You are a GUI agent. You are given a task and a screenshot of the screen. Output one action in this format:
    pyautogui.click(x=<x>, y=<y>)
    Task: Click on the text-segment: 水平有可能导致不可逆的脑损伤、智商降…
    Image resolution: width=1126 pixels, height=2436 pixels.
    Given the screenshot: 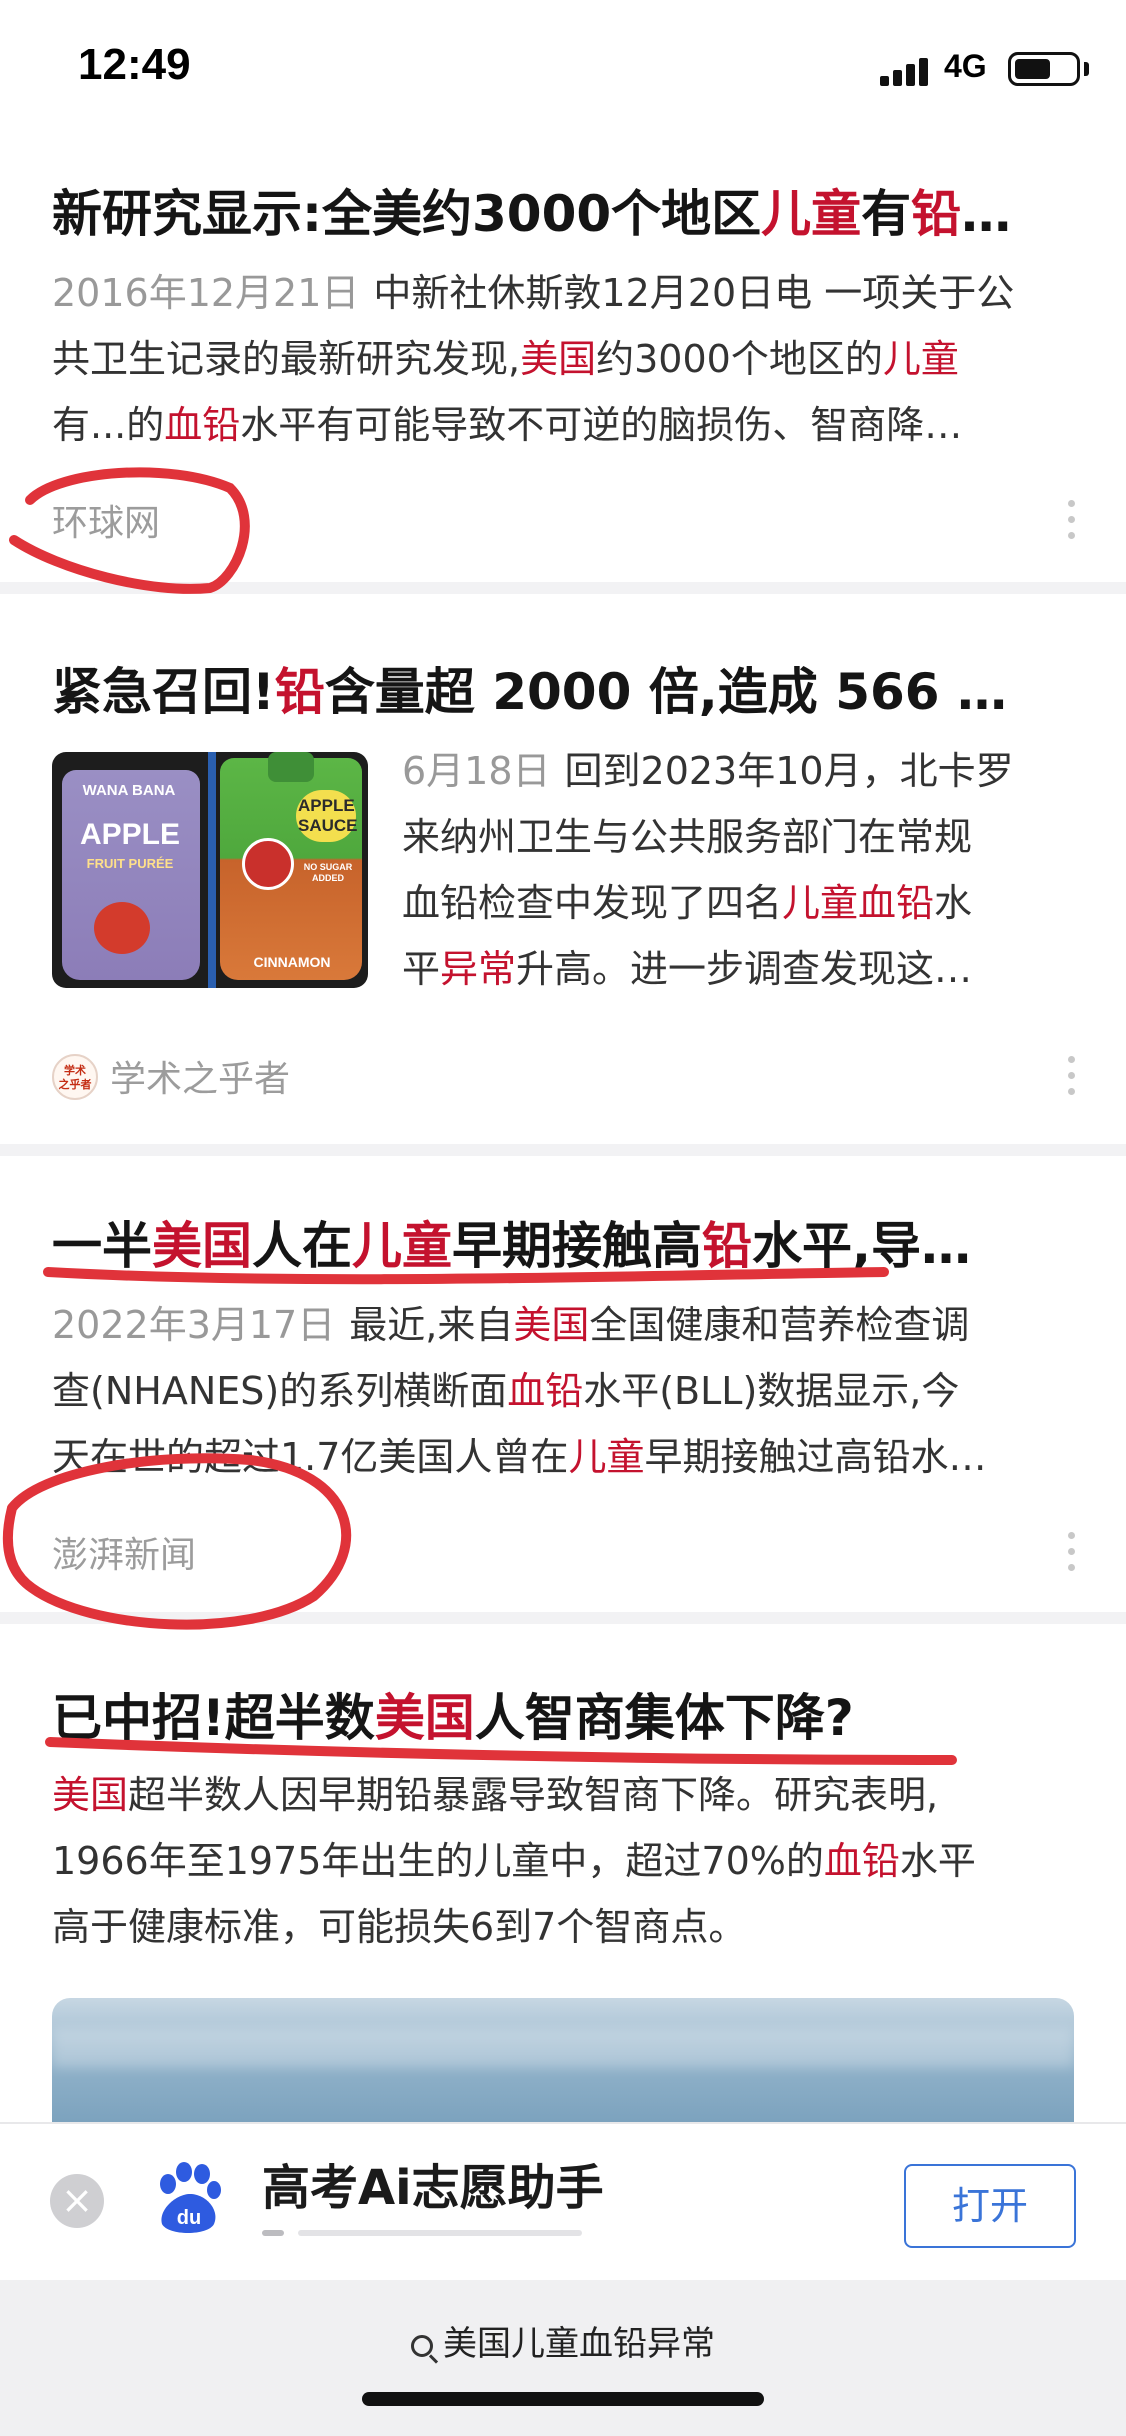 What is the action you would take?
    pyautogui.click(x=601, y=425)
    